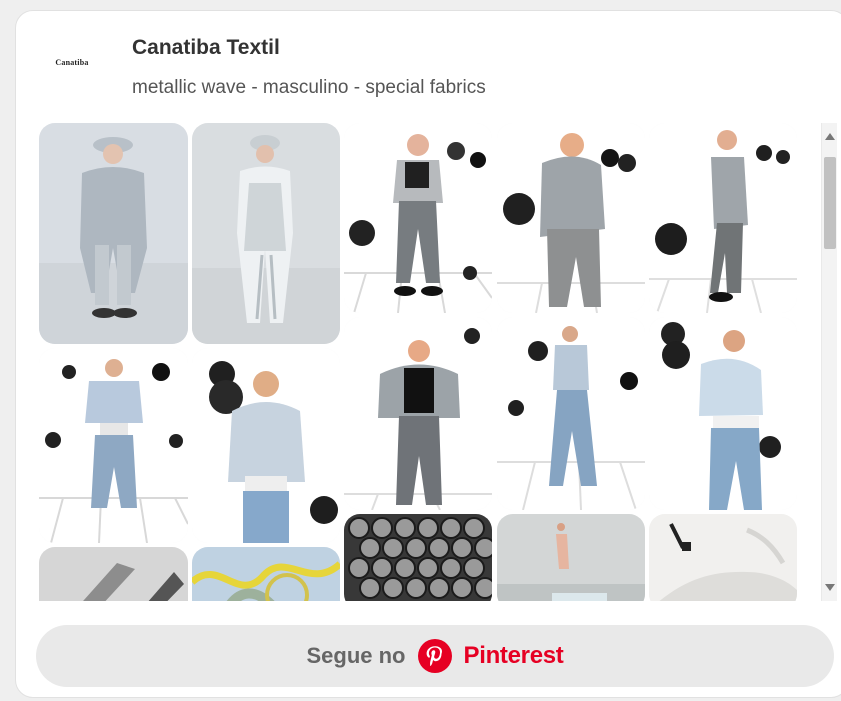 This screenshot has height=701, width=841. I want to click on pin-silver-jeans-look, so click(418, 218).